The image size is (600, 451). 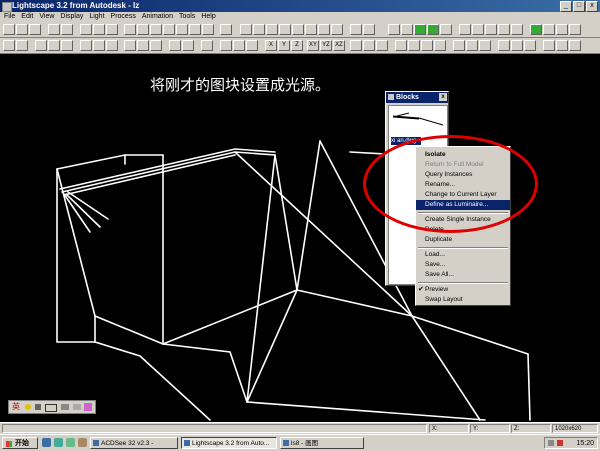 What do you see at coordinates (22, 29) in the screenshot?
I see `open-file-icon` at bounding box center [22, 29].